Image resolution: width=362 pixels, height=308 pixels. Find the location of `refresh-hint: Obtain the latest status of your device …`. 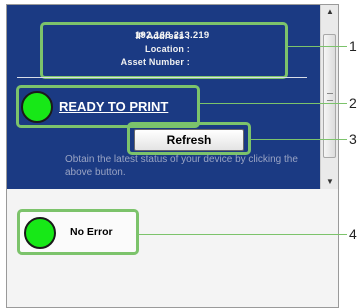

refresh-hint: Obtain the latest status of your device … is located at coordinates (181, 166).